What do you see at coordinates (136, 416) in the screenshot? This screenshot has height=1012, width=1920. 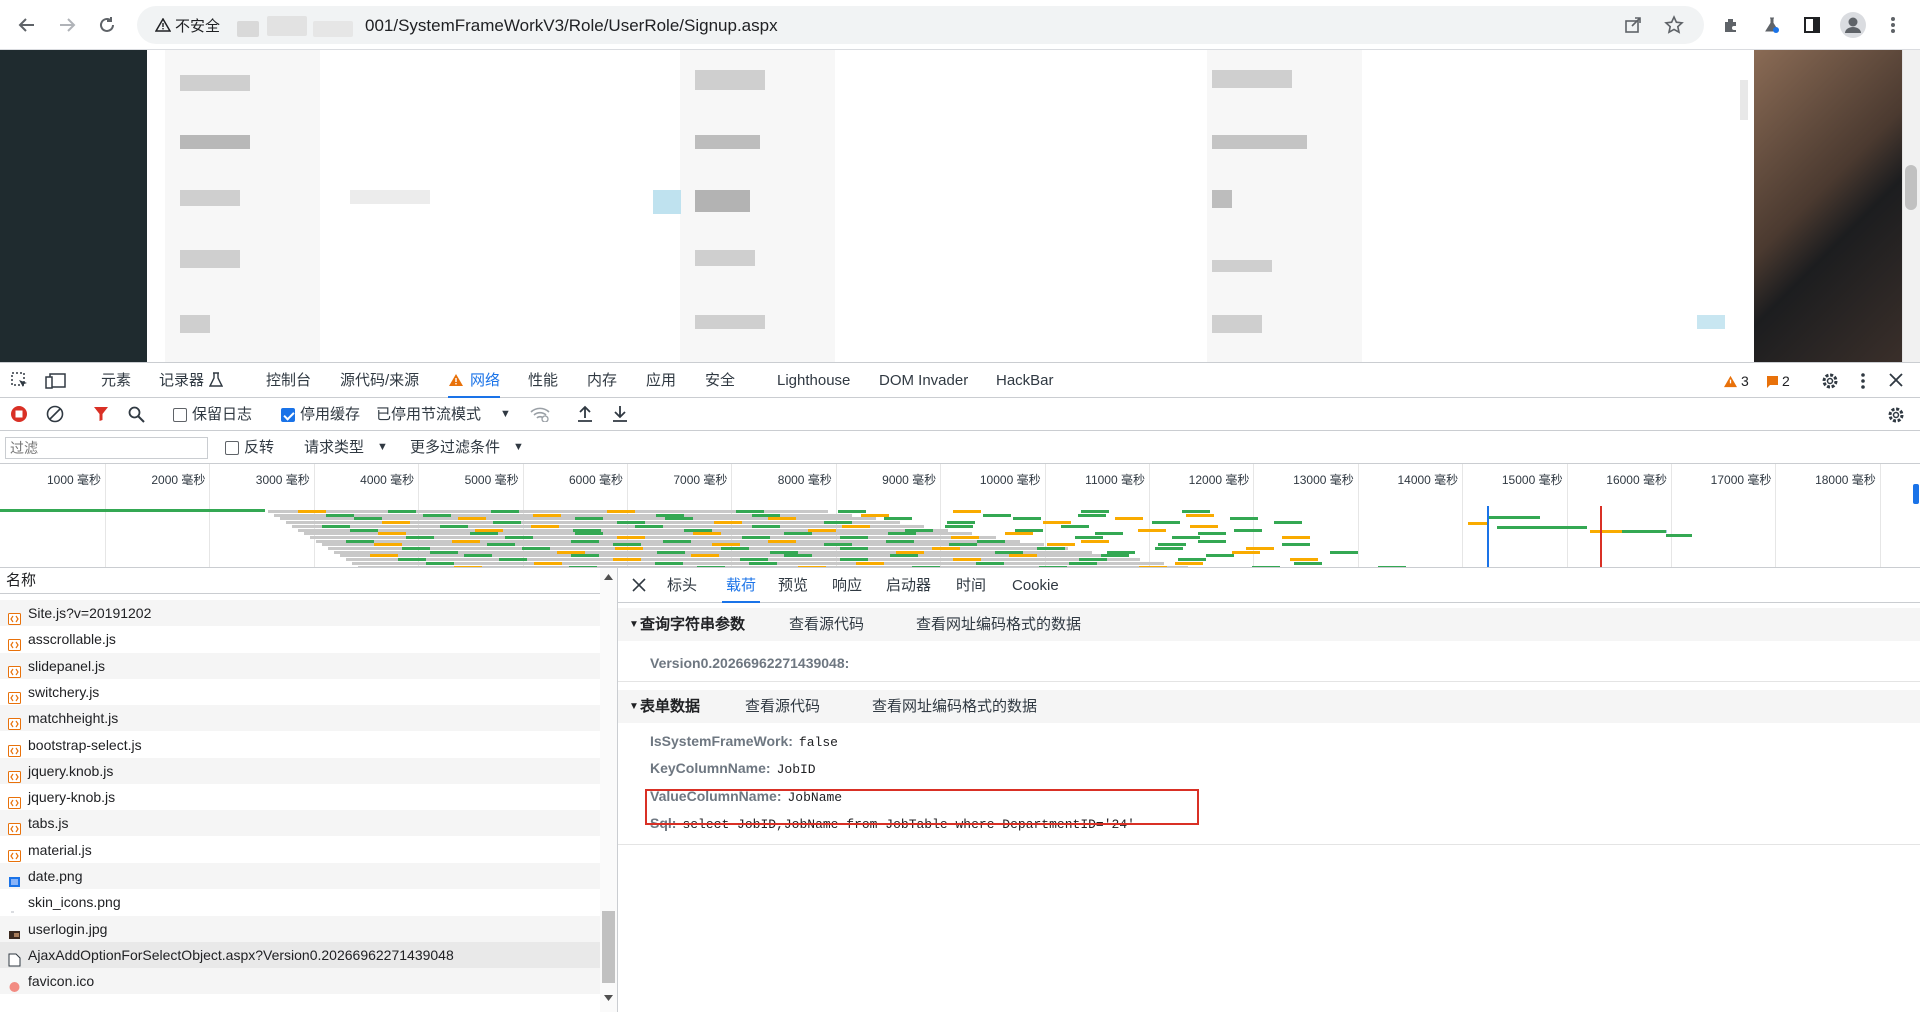 I see `search-icon` at bounding box center [136, 416].